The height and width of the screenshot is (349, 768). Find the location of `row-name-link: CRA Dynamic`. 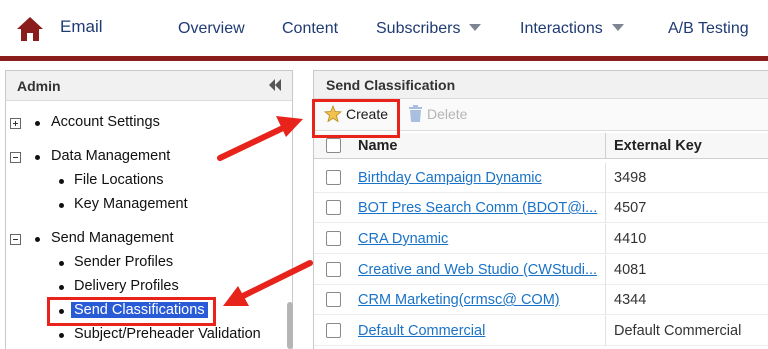

row-name-link: CRA Dynamic is located at coordinates (480, 239).